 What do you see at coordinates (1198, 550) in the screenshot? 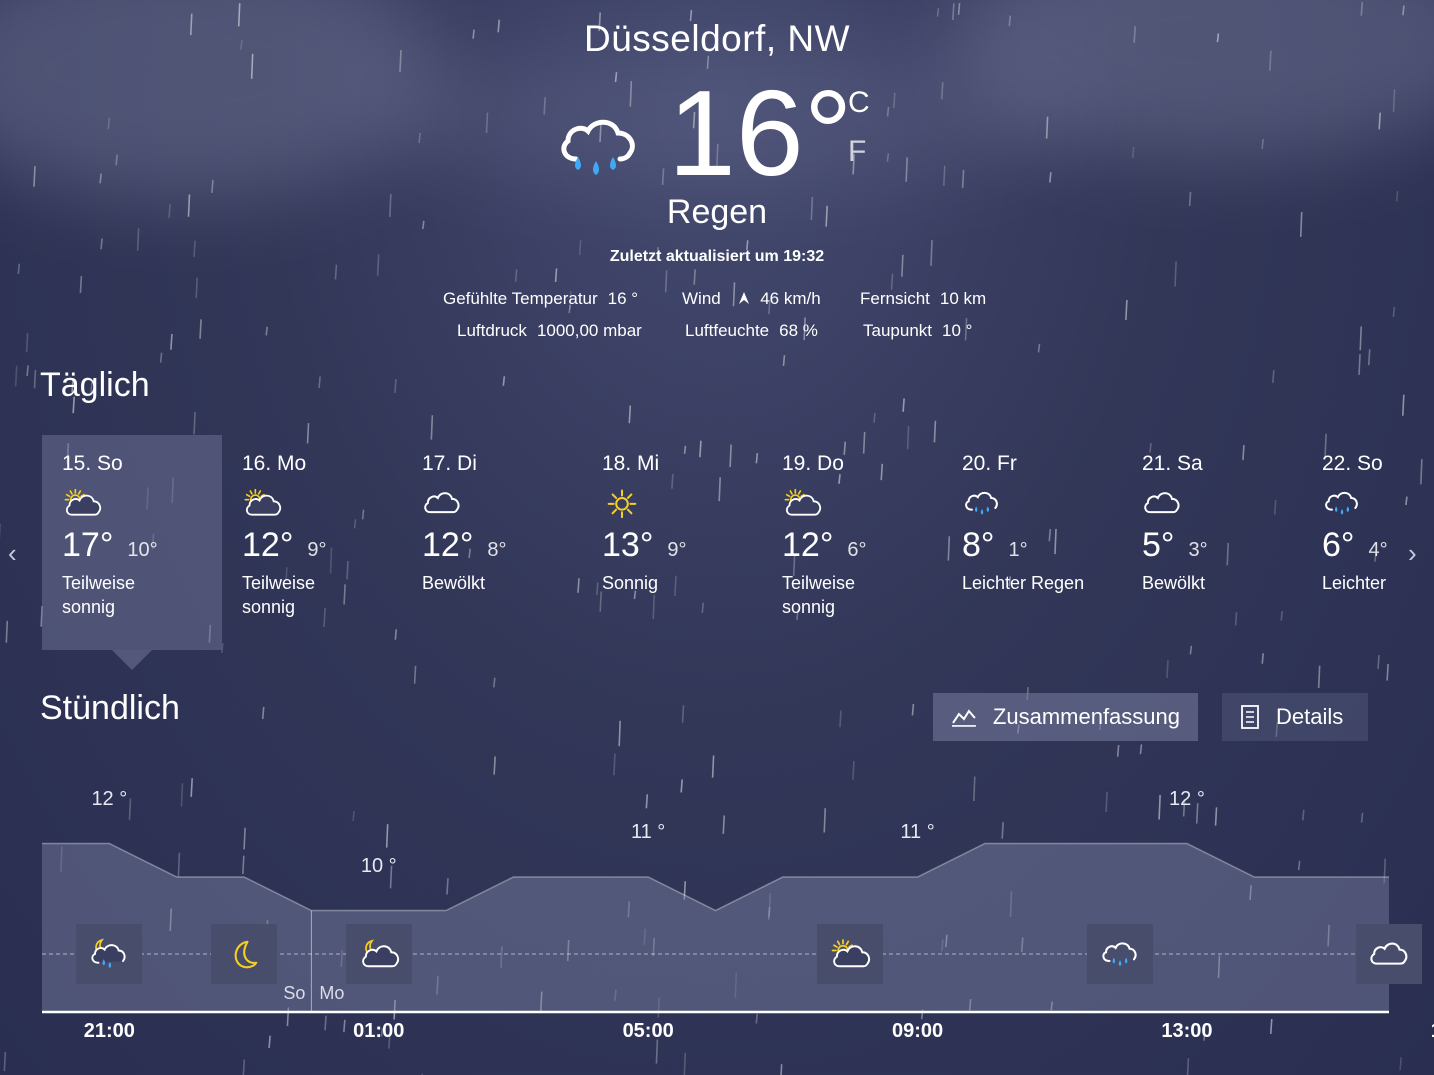
I see `day-low-temp: 3°` at bounding box center [1198, 550].